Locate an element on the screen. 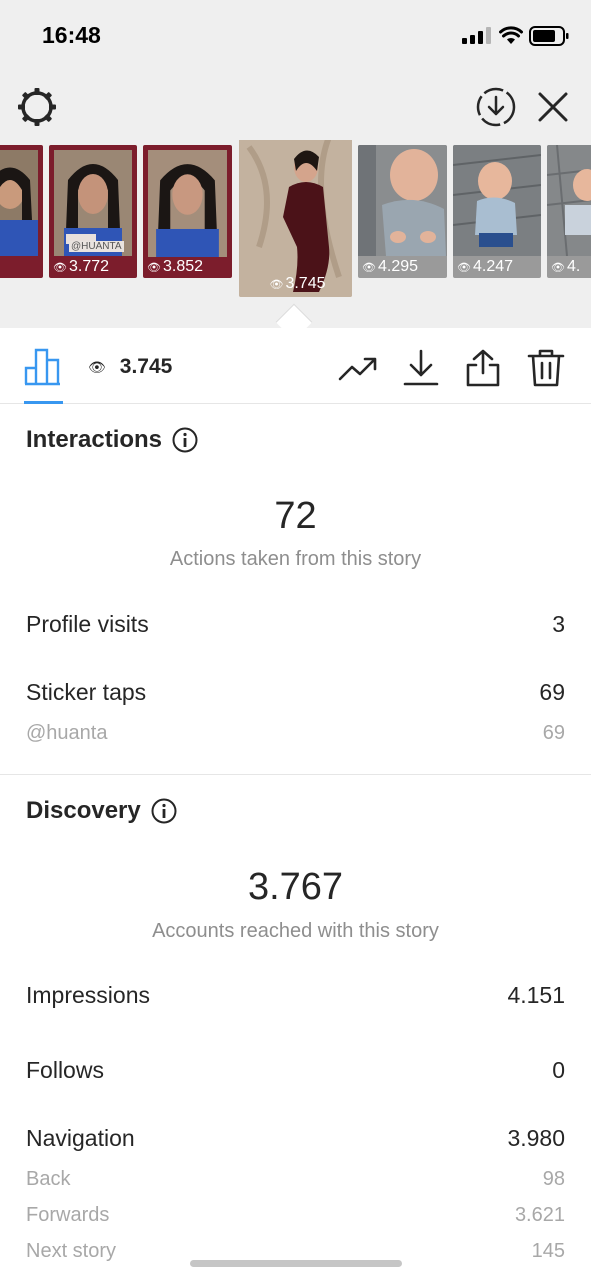 This screenshot has width=591, height=1280. signal-icon is located at coordinates (476, 35).